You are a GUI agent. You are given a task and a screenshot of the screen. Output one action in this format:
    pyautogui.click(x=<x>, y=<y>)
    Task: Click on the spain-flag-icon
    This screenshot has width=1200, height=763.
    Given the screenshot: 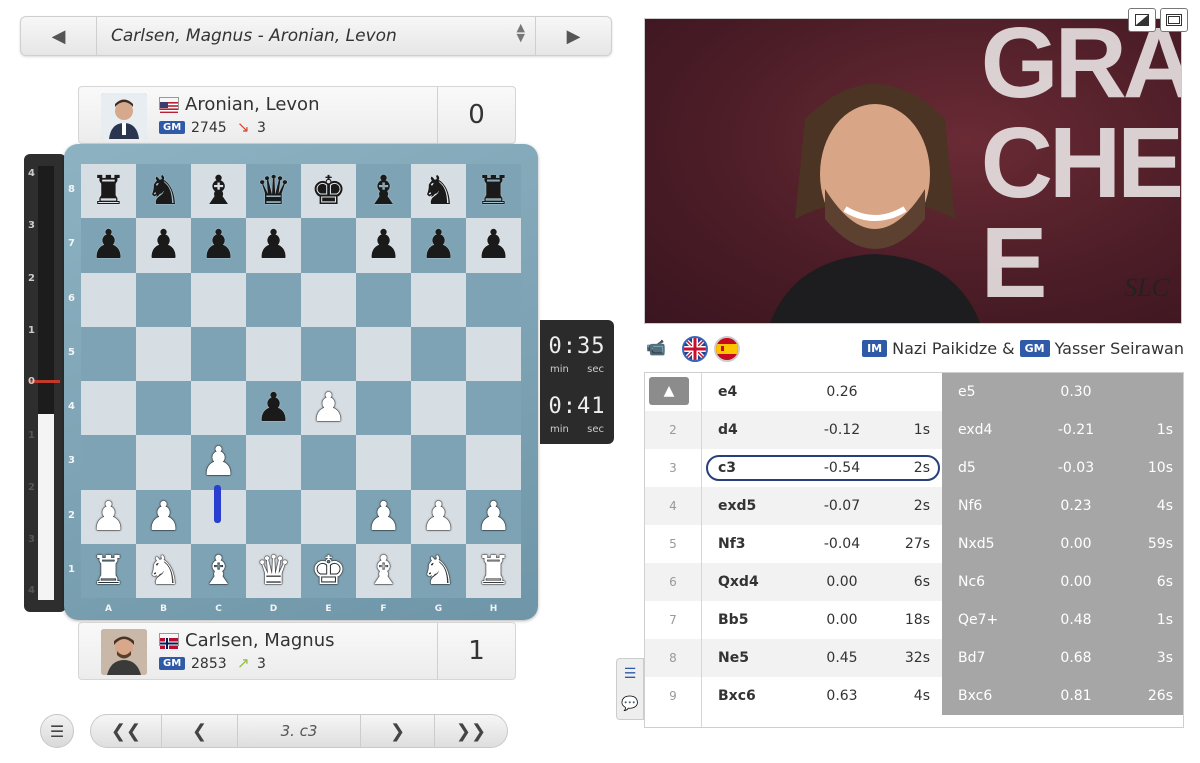 What is the action you would take?
    pyautogui.click(x=727, y=349)
    